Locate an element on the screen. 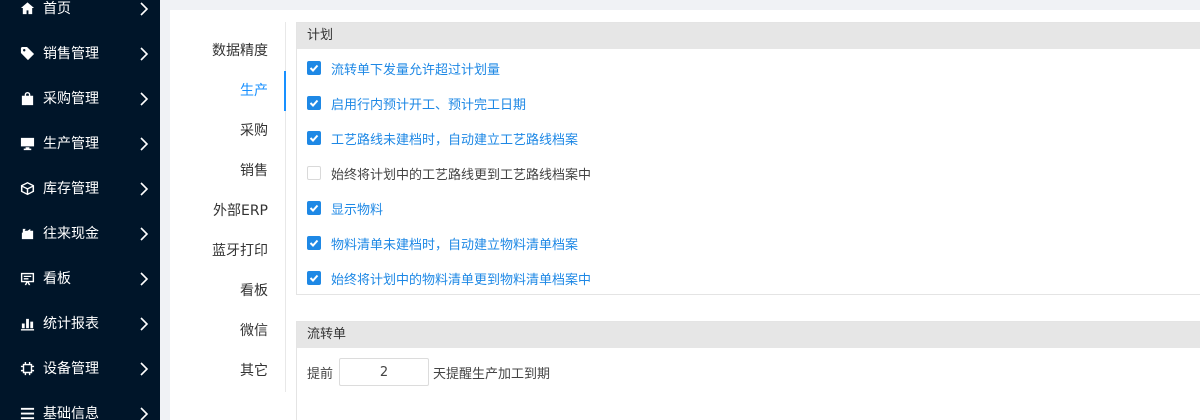  money-icon is located at coordinates (27, 234).